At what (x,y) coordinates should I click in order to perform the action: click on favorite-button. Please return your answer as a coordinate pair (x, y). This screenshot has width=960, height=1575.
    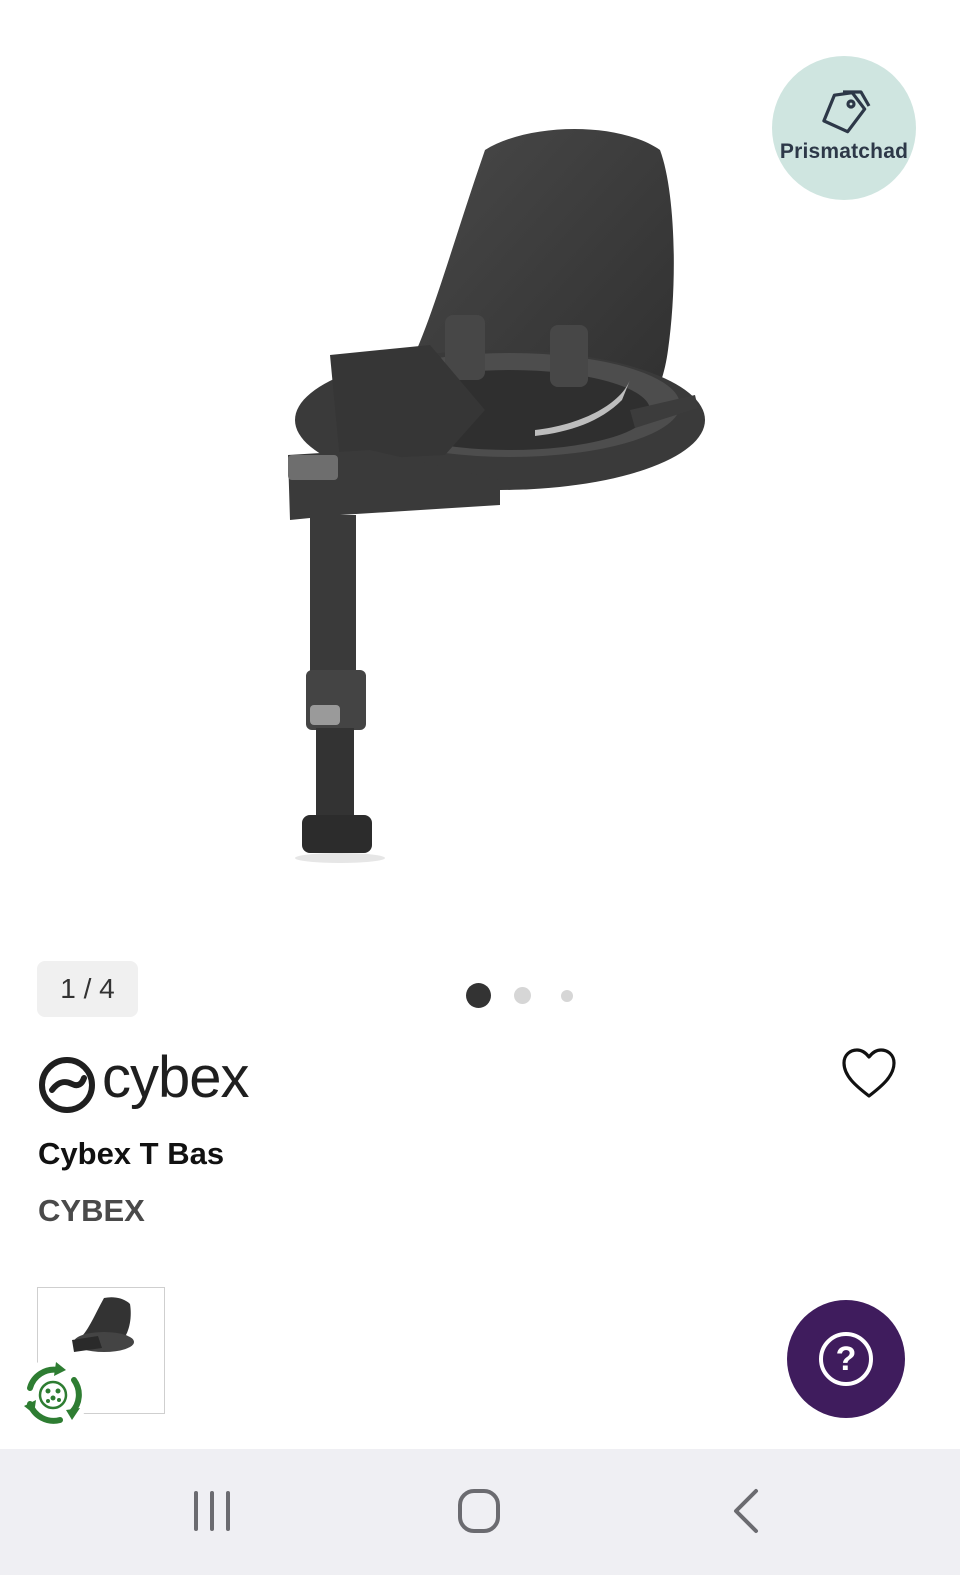
    Looking at the image, I should click on (869, 1073).